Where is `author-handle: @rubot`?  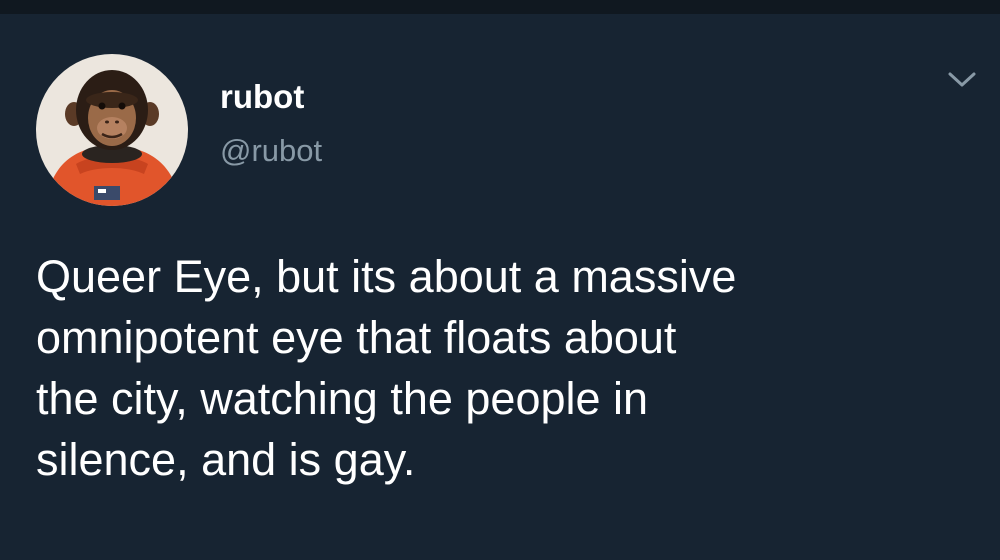 author-handle: @rubot is located at coordinates (271, 151).